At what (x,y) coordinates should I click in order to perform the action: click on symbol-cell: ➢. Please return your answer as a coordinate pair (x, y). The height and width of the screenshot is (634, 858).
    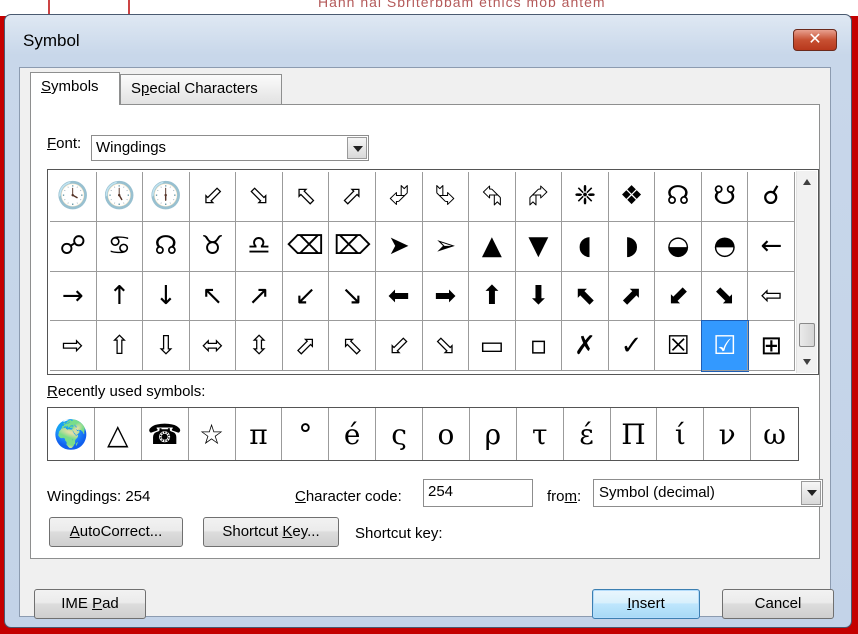
    Looking at the image, I should click on (446, 246).